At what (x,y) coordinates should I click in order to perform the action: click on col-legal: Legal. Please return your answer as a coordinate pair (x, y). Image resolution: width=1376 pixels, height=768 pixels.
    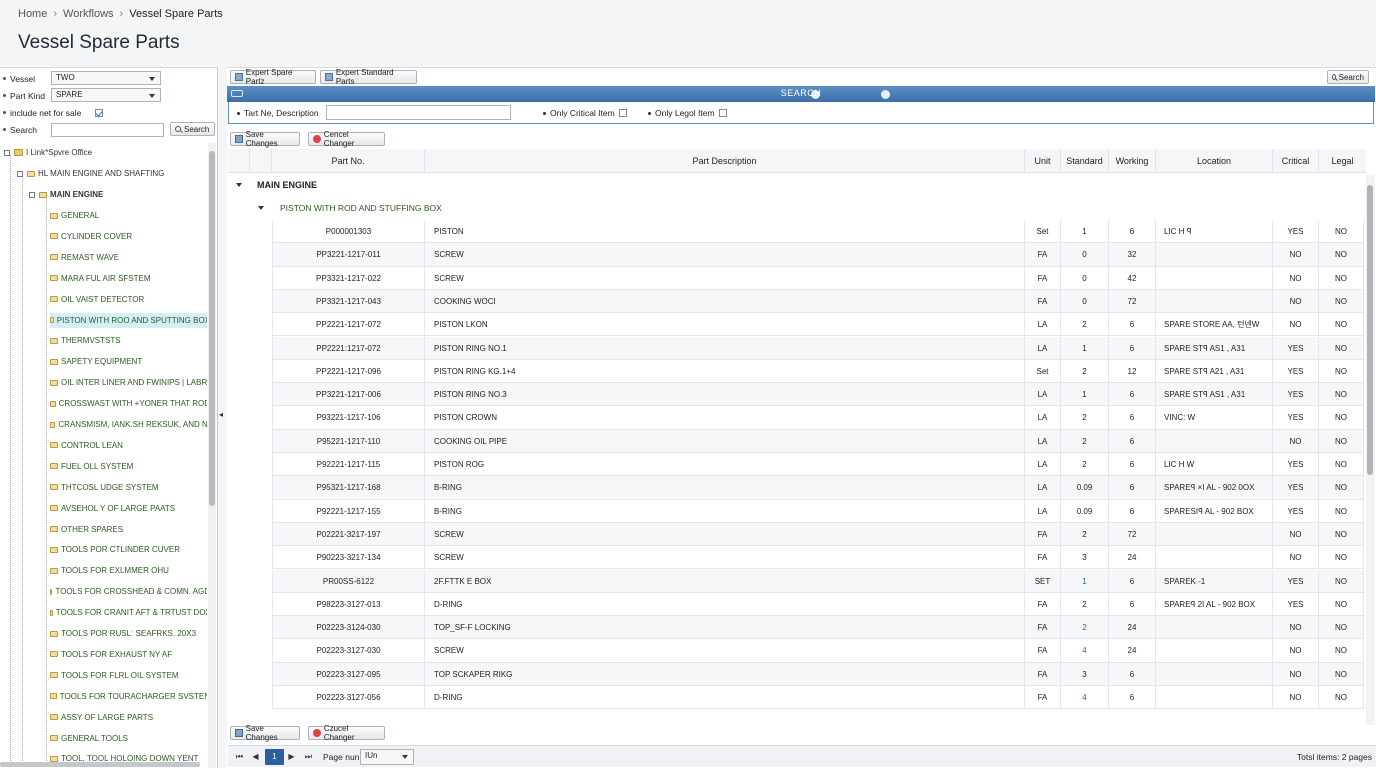
    Looking at the image, I should click on (1342, 161).